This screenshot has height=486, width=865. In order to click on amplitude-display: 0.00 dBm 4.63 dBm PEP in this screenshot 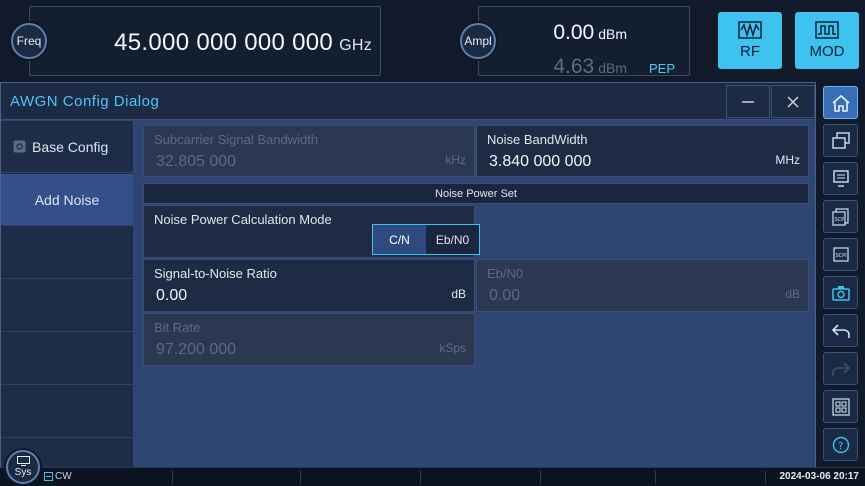, I will do `click(584, 42)`.